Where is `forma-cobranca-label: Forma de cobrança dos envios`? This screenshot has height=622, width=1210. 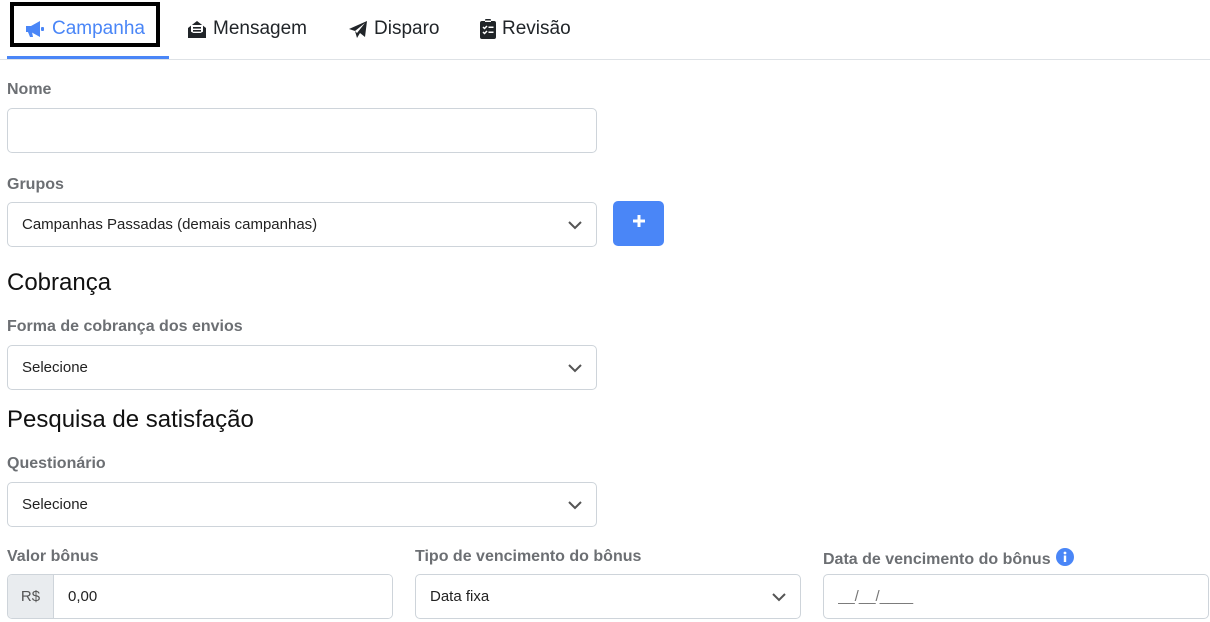
forma-cobranca-label: Forma de cobrança dos envios is located at coordinates (125, 326).